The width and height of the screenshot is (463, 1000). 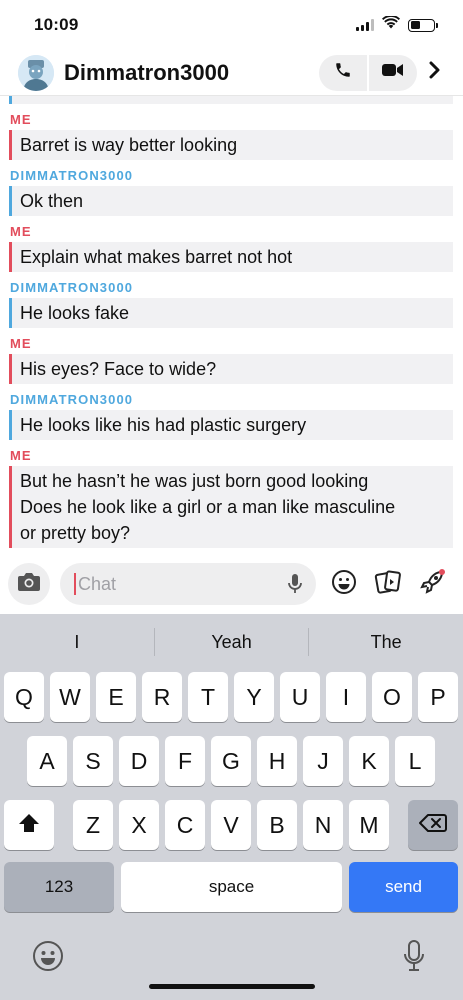 I want to click on avatar, so click(x=36, y=72).